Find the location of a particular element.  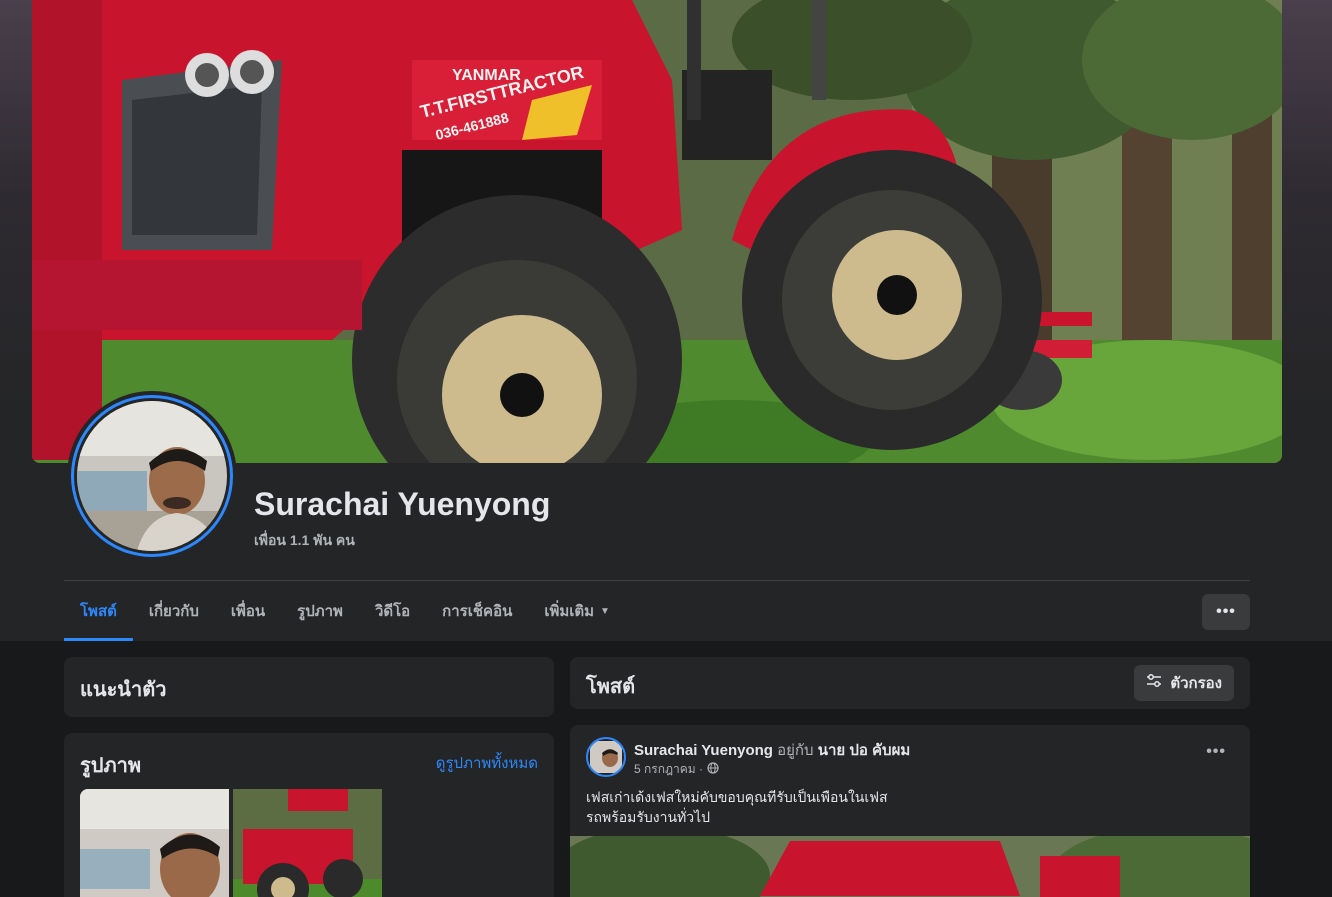

profile-name: Surachai Yuenyong is located at coordinates (402, 504).